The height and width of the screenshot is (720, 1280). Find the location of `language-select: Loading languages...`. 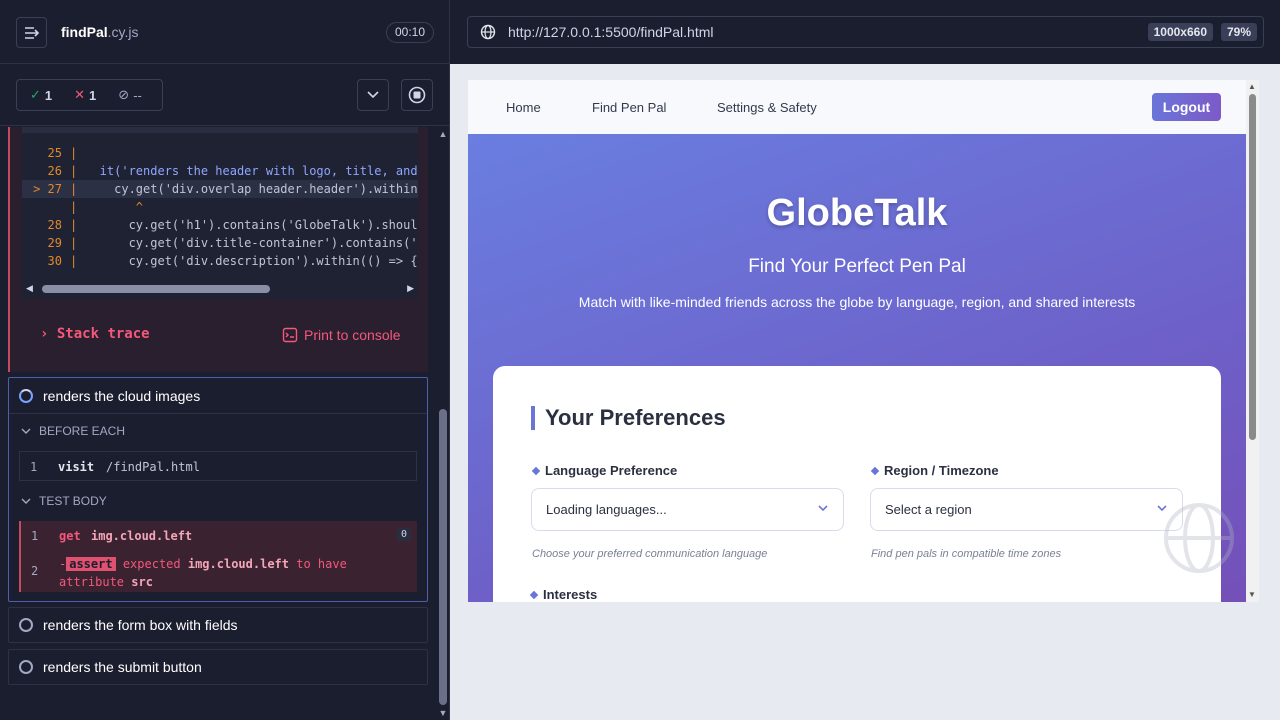

language-select: Loading languages... is located at coordinates (687, 509).